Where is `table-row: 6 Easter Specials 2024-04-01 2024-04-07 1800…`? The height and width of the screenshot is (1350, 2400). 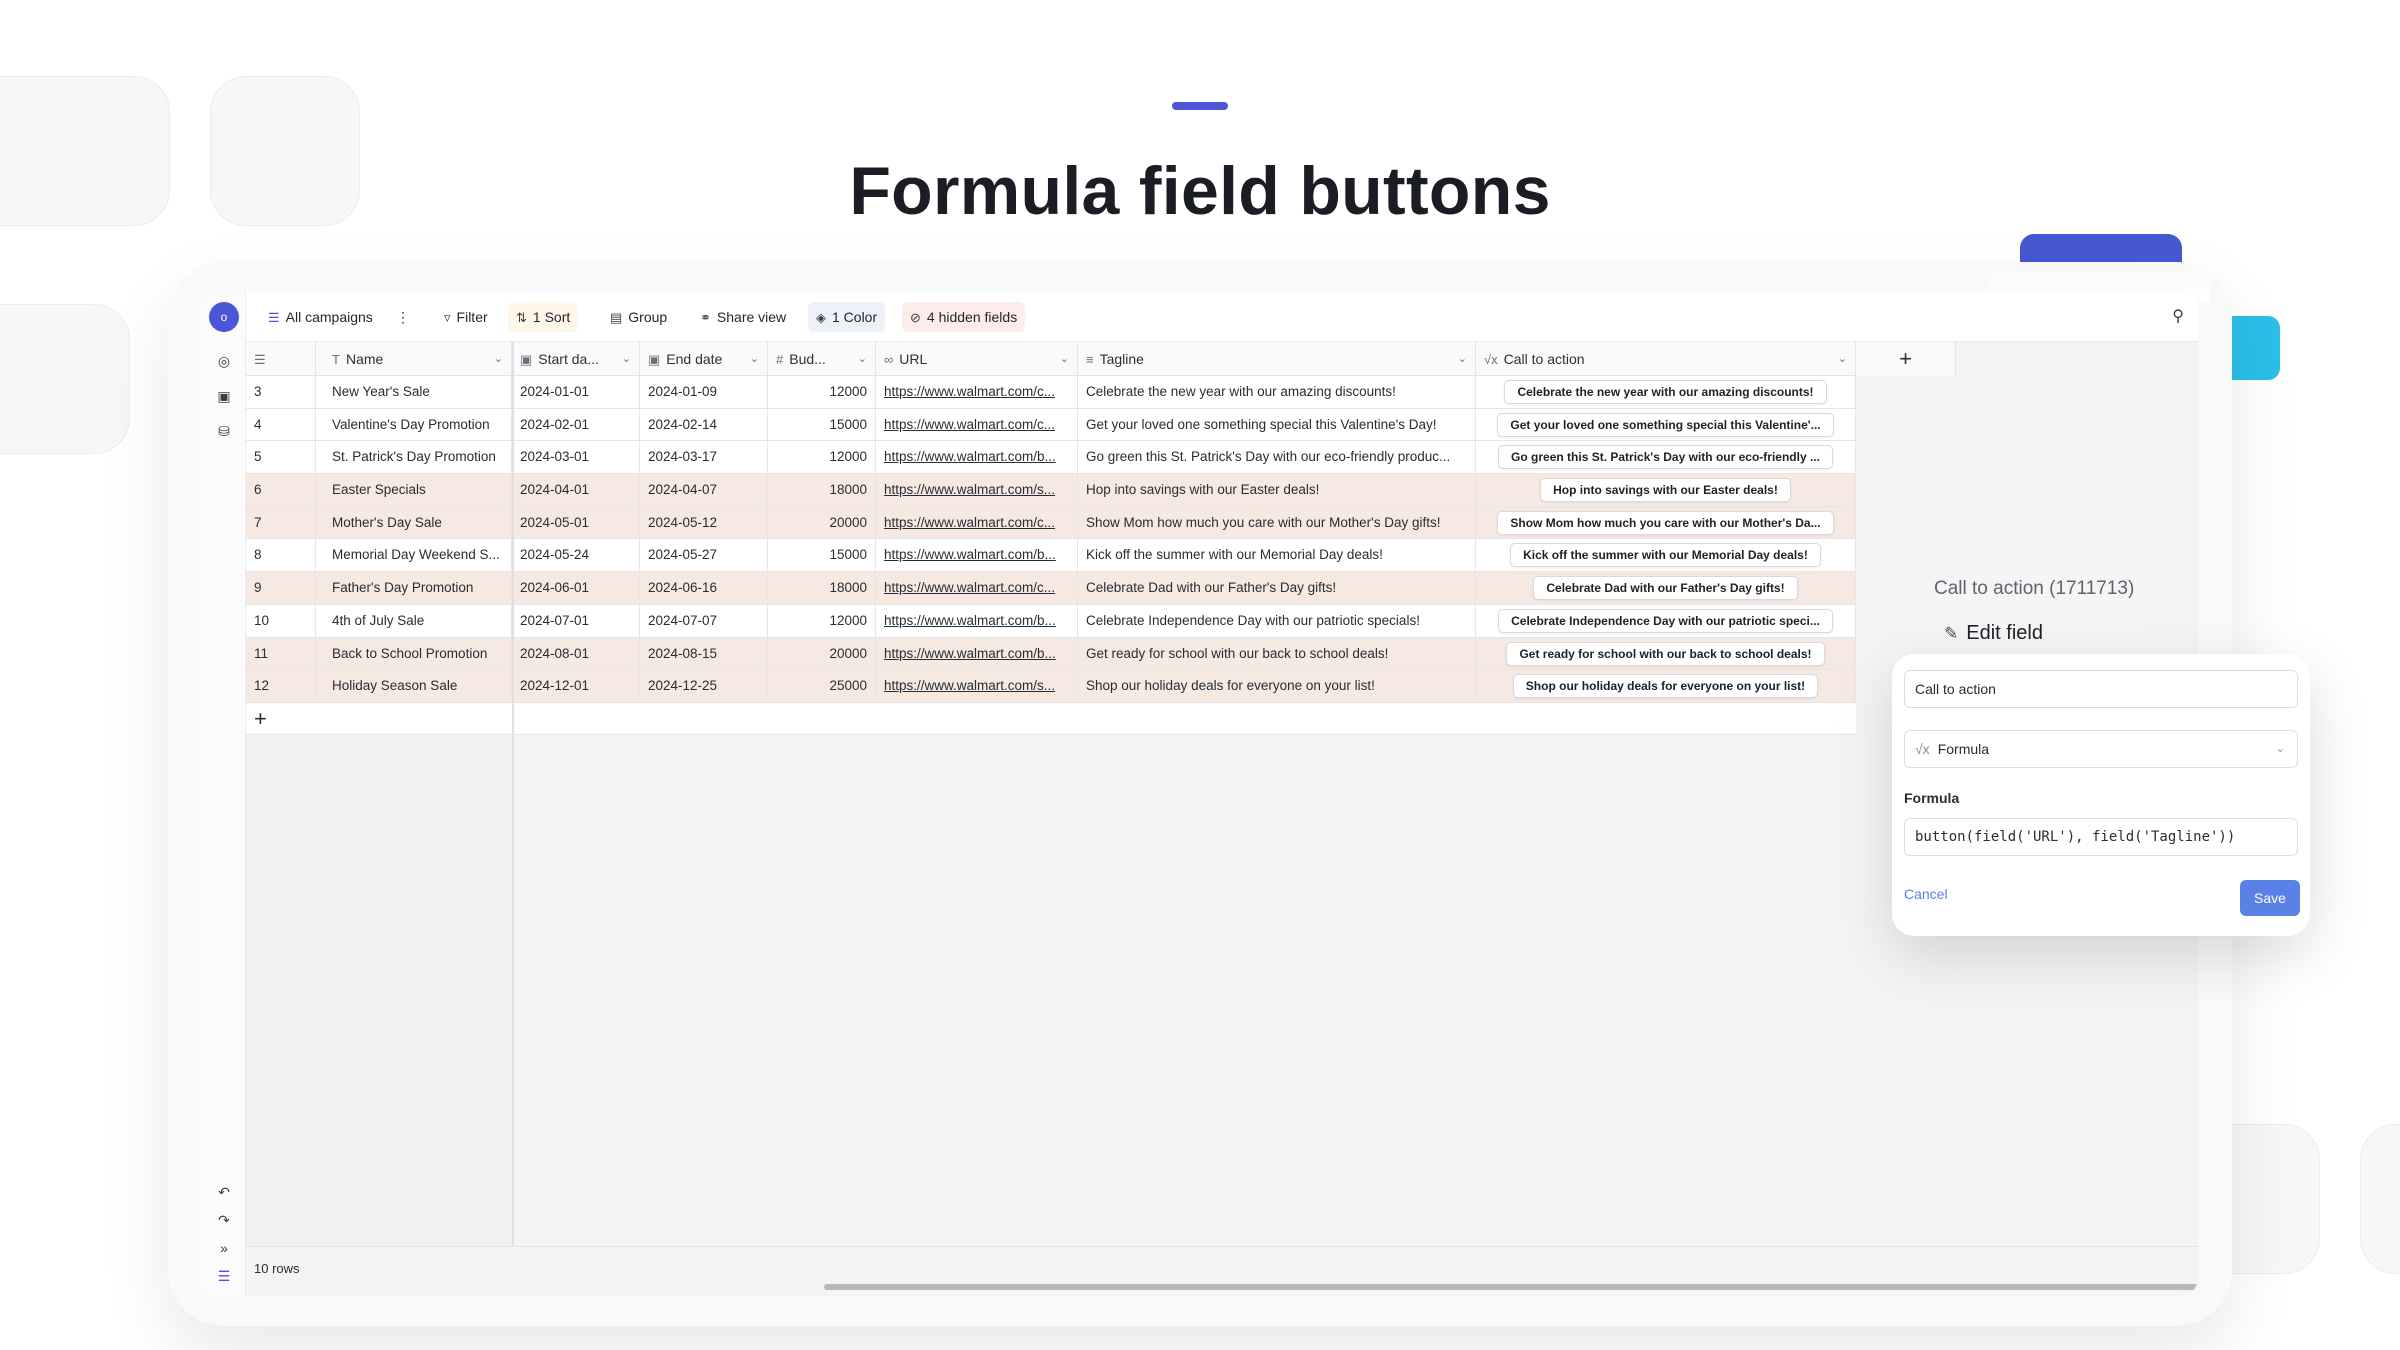 table-row: 6 Easter Specials 2024-04-01 2024-04-07 1800… is located at coordinates (1051, 490).